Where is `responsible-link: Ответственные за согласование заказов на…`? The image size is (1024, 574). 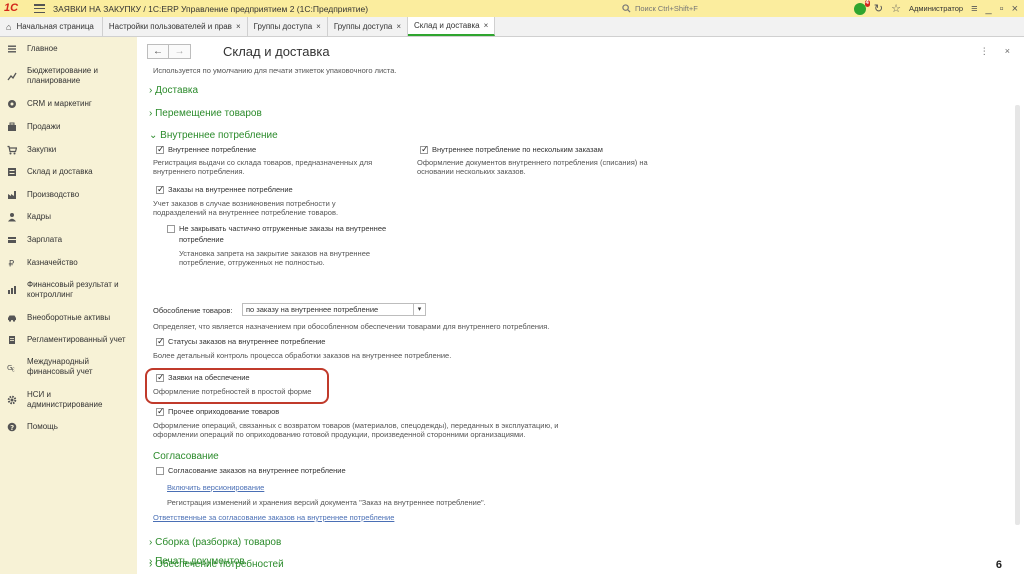
responsible-link: Ответственные за согласование заказов на… is located at coordinates (273, 517).